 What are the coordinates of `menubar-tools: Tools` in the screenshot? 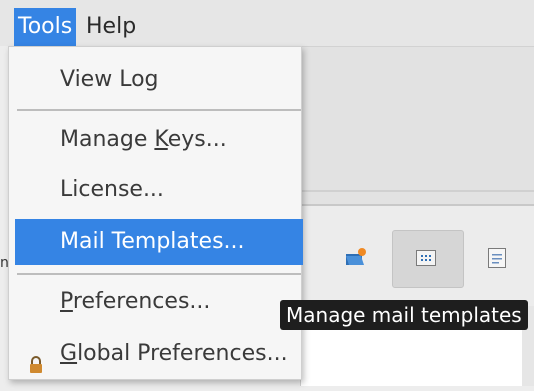 It's located at (45, 27).